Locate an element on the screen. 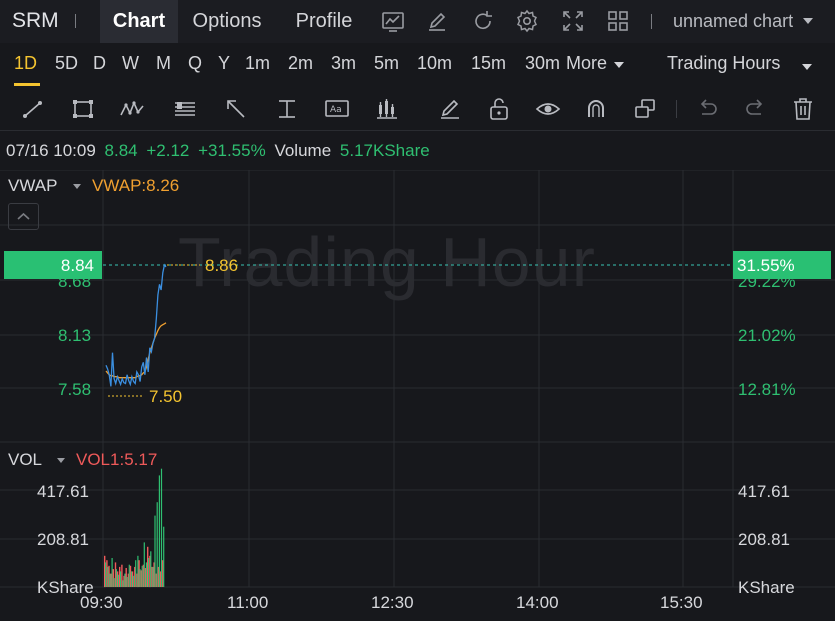 Image resolution: width=835 pixels, height=621 pixels. tab-profile: Profile is located at coordinates (324, 21).